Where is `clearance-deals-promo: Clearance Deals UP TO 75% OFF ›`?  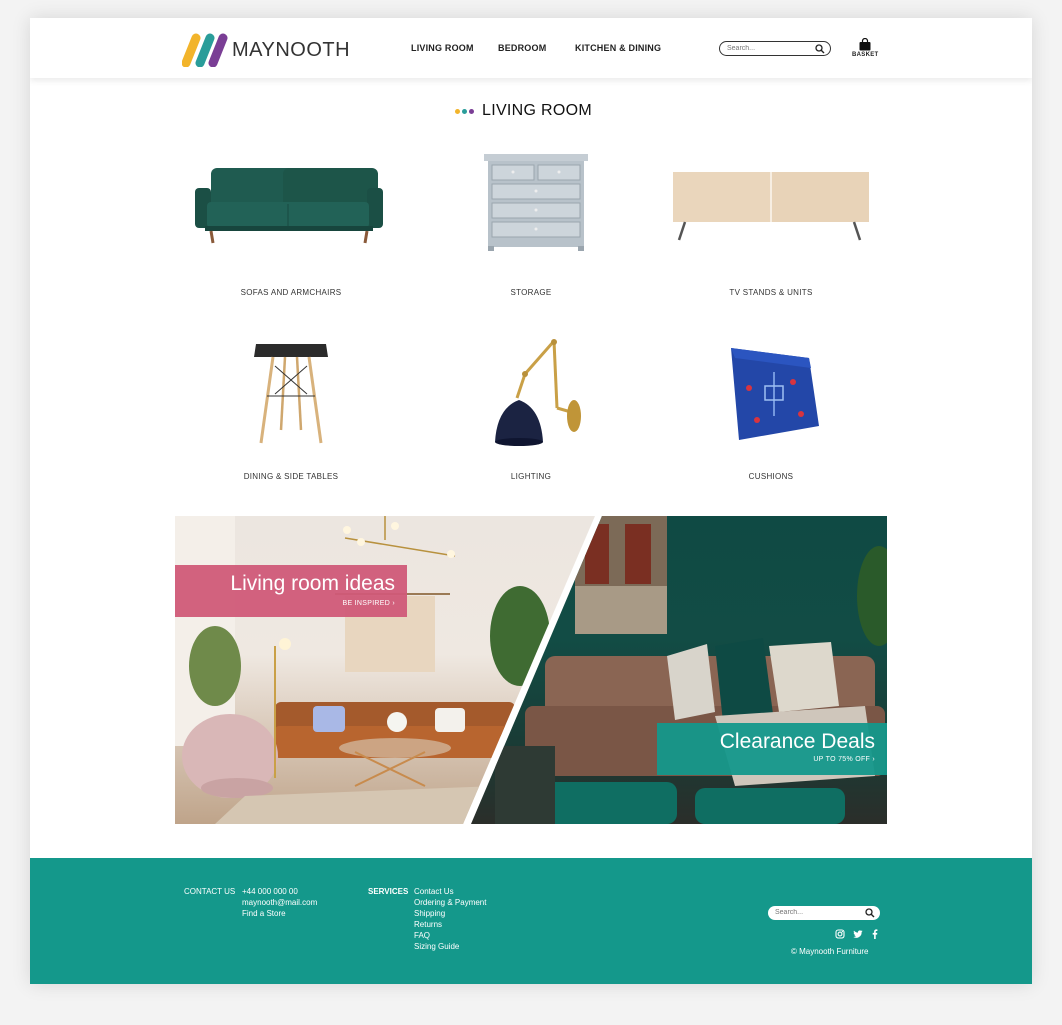
clearance-deals-promo: Clearance Deals UP TO 75% OFF › is located at coordinates (772, 749).